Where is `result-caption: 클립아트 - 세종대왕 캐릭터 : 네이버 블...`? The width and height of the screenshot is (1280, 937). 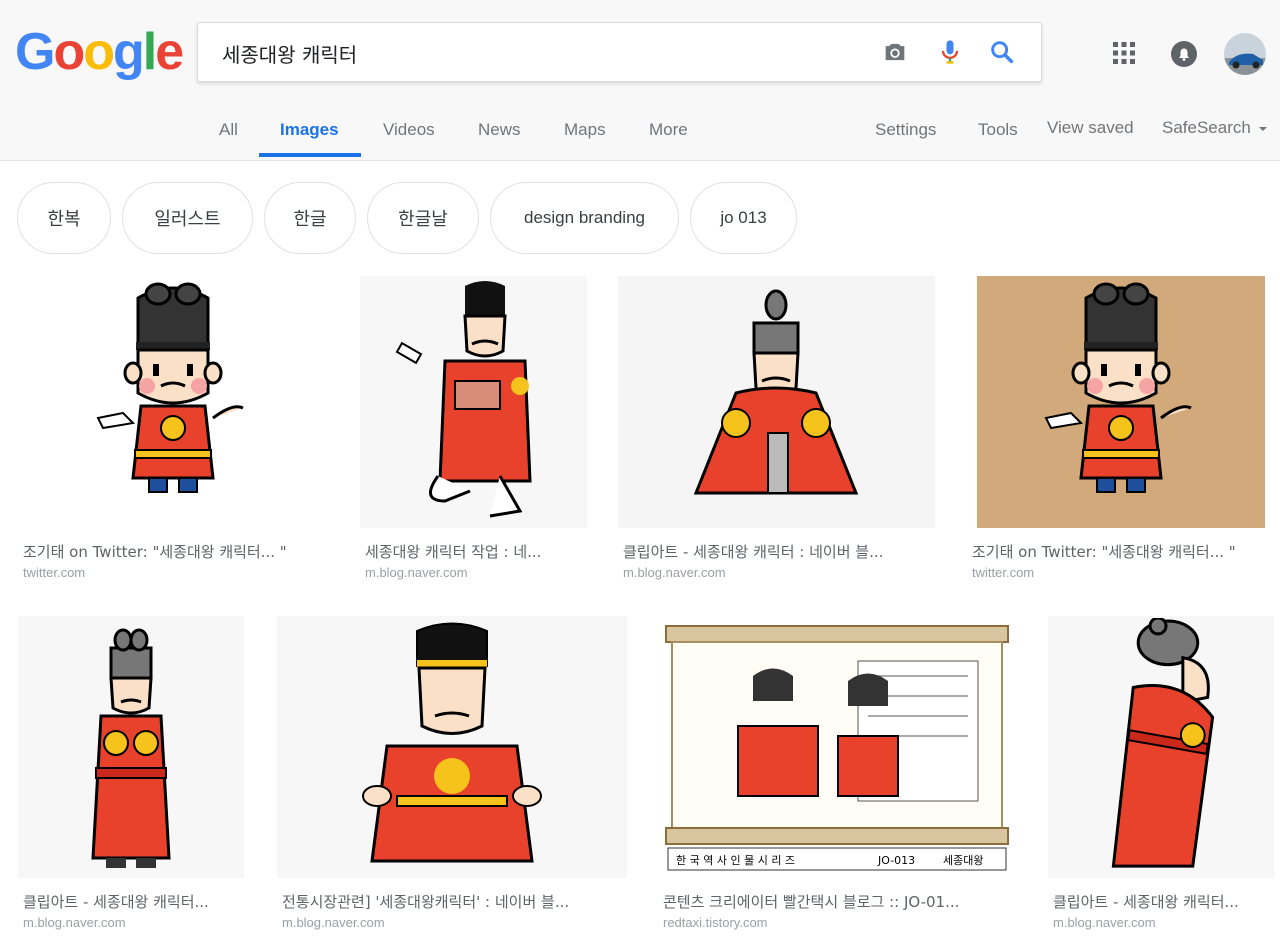 result-caption: 클립아트 - 세종대왕 캐릭터 : 네이버 블... is located at coordinates (778, 551).